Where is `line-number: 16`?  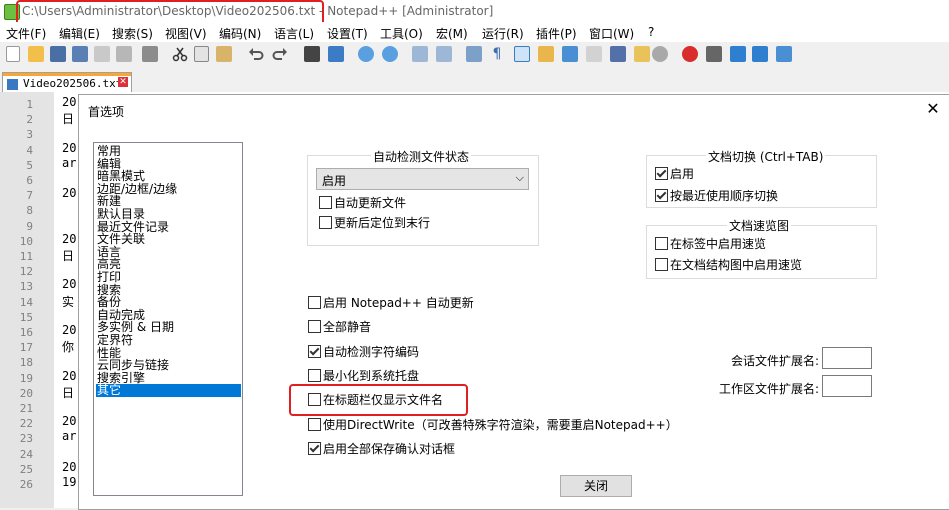
line-number: 16 is located at coordinates (26, 332).